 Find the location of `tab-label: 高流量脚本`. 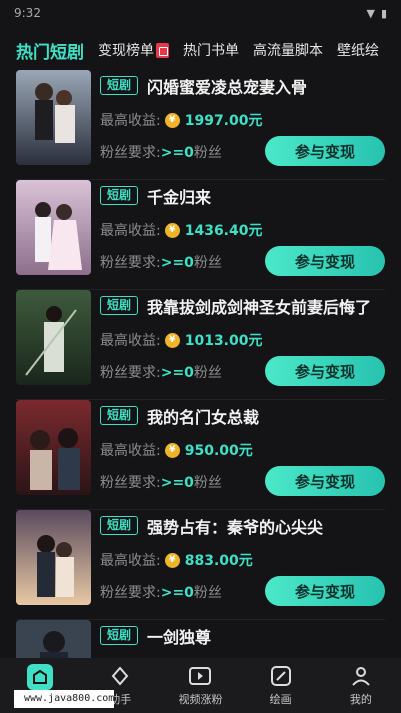

tab-label: 高流量脚本 is located at coordinates (288, 51).